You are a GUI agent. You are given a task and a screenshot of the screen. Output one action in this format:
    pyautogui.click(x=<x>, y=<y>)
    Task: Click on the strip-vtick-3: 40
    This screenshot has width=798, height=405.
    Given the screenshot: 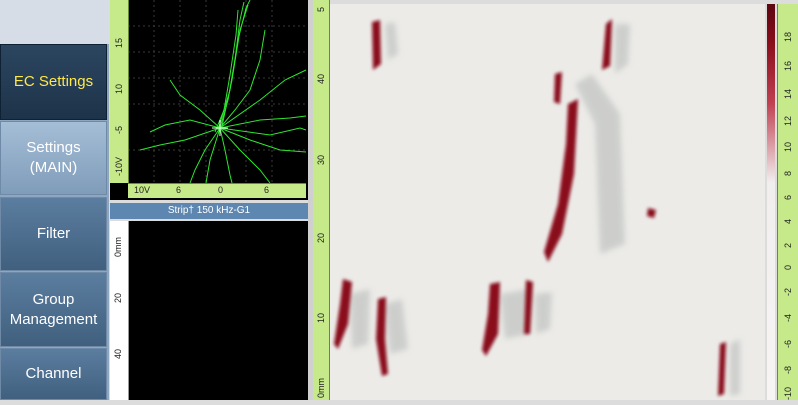 What is the action you would take?
    pyautogui.click(x=118, y=353)
    